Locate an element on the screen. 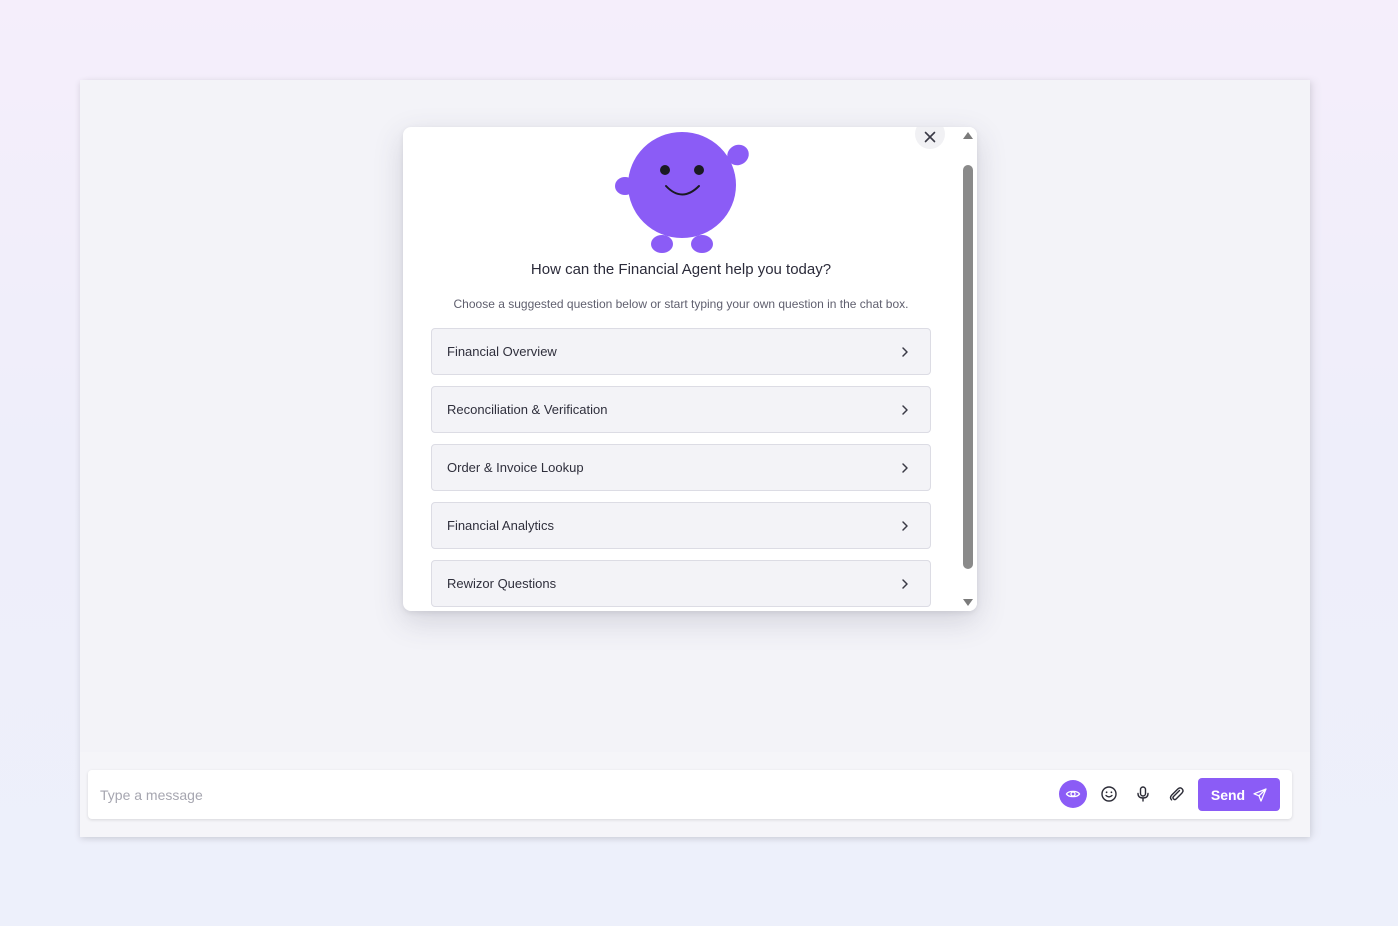 This screenshot has height=926, width=1398. microphone-icon is located at coordinates (1143, 794).